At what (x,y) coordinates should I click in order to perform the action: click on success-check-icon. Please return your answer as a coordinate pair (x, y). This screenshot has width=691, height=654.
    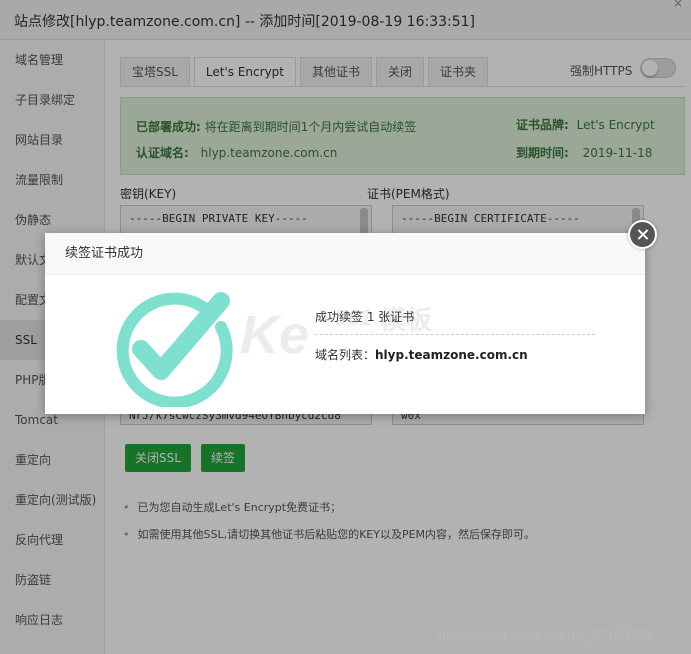
    Looking at the image, I should click on (174, 349).